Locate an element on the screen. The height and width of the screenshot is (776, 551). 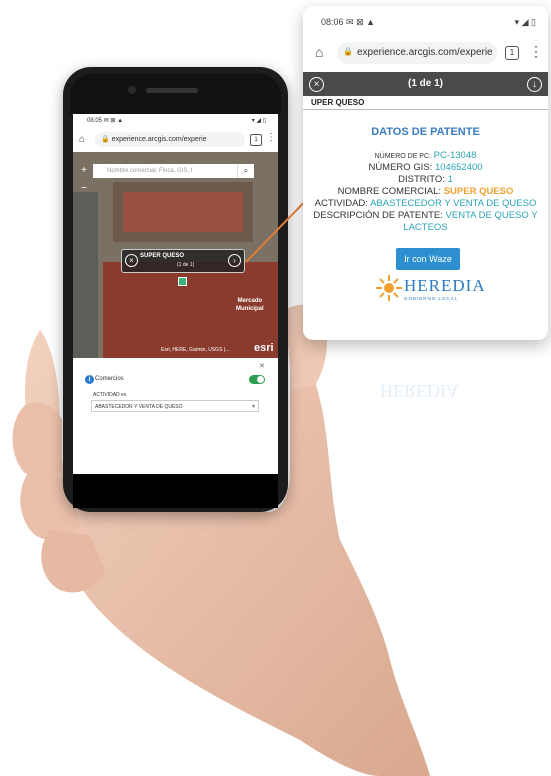
actividad-row: ACTIVIDAD: ABASTECEDOR Y VENTA DE QUESO is located at coordinates (425, 203).